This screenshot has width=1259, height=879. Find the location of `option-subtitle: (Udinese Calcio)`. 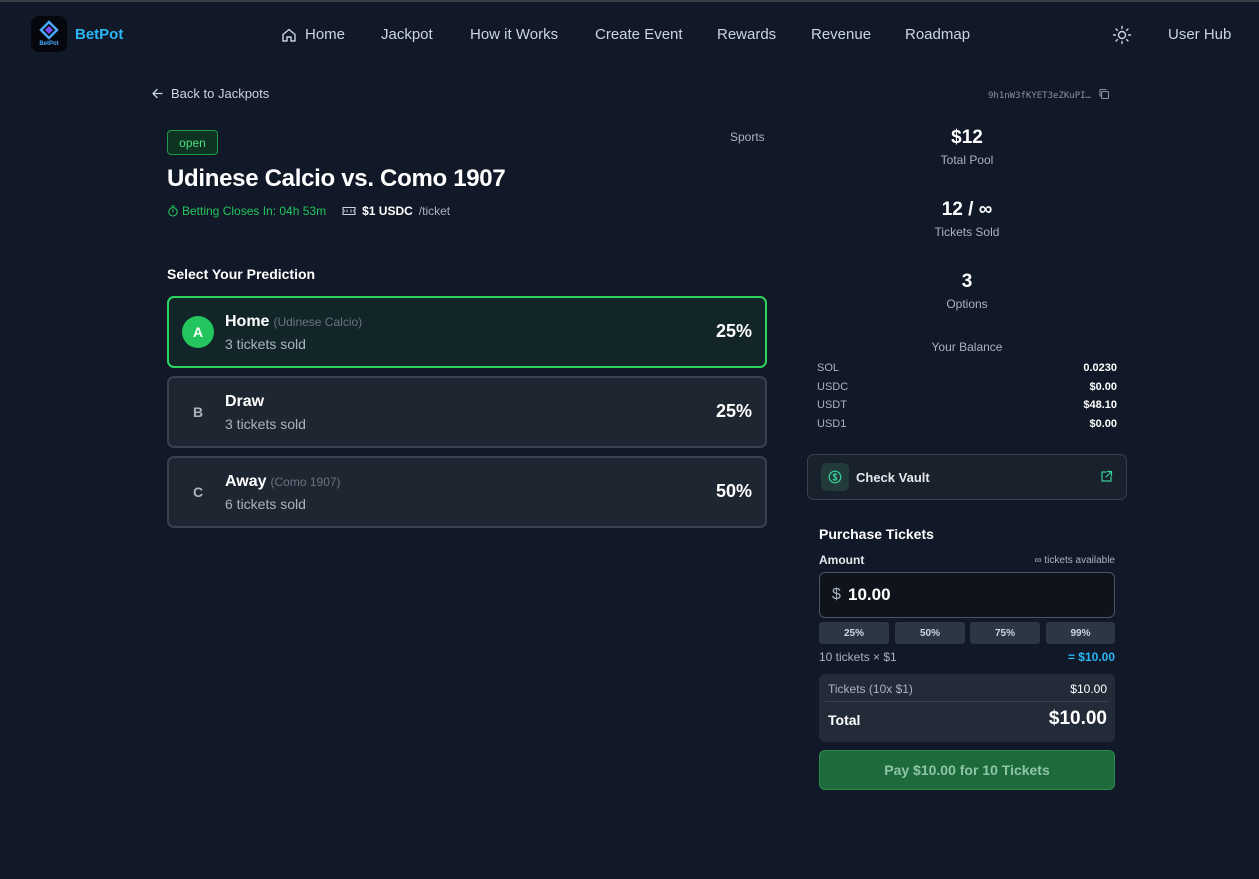

option-subtitle: (Udinese Calcio) is located at coordinates (318, 322).